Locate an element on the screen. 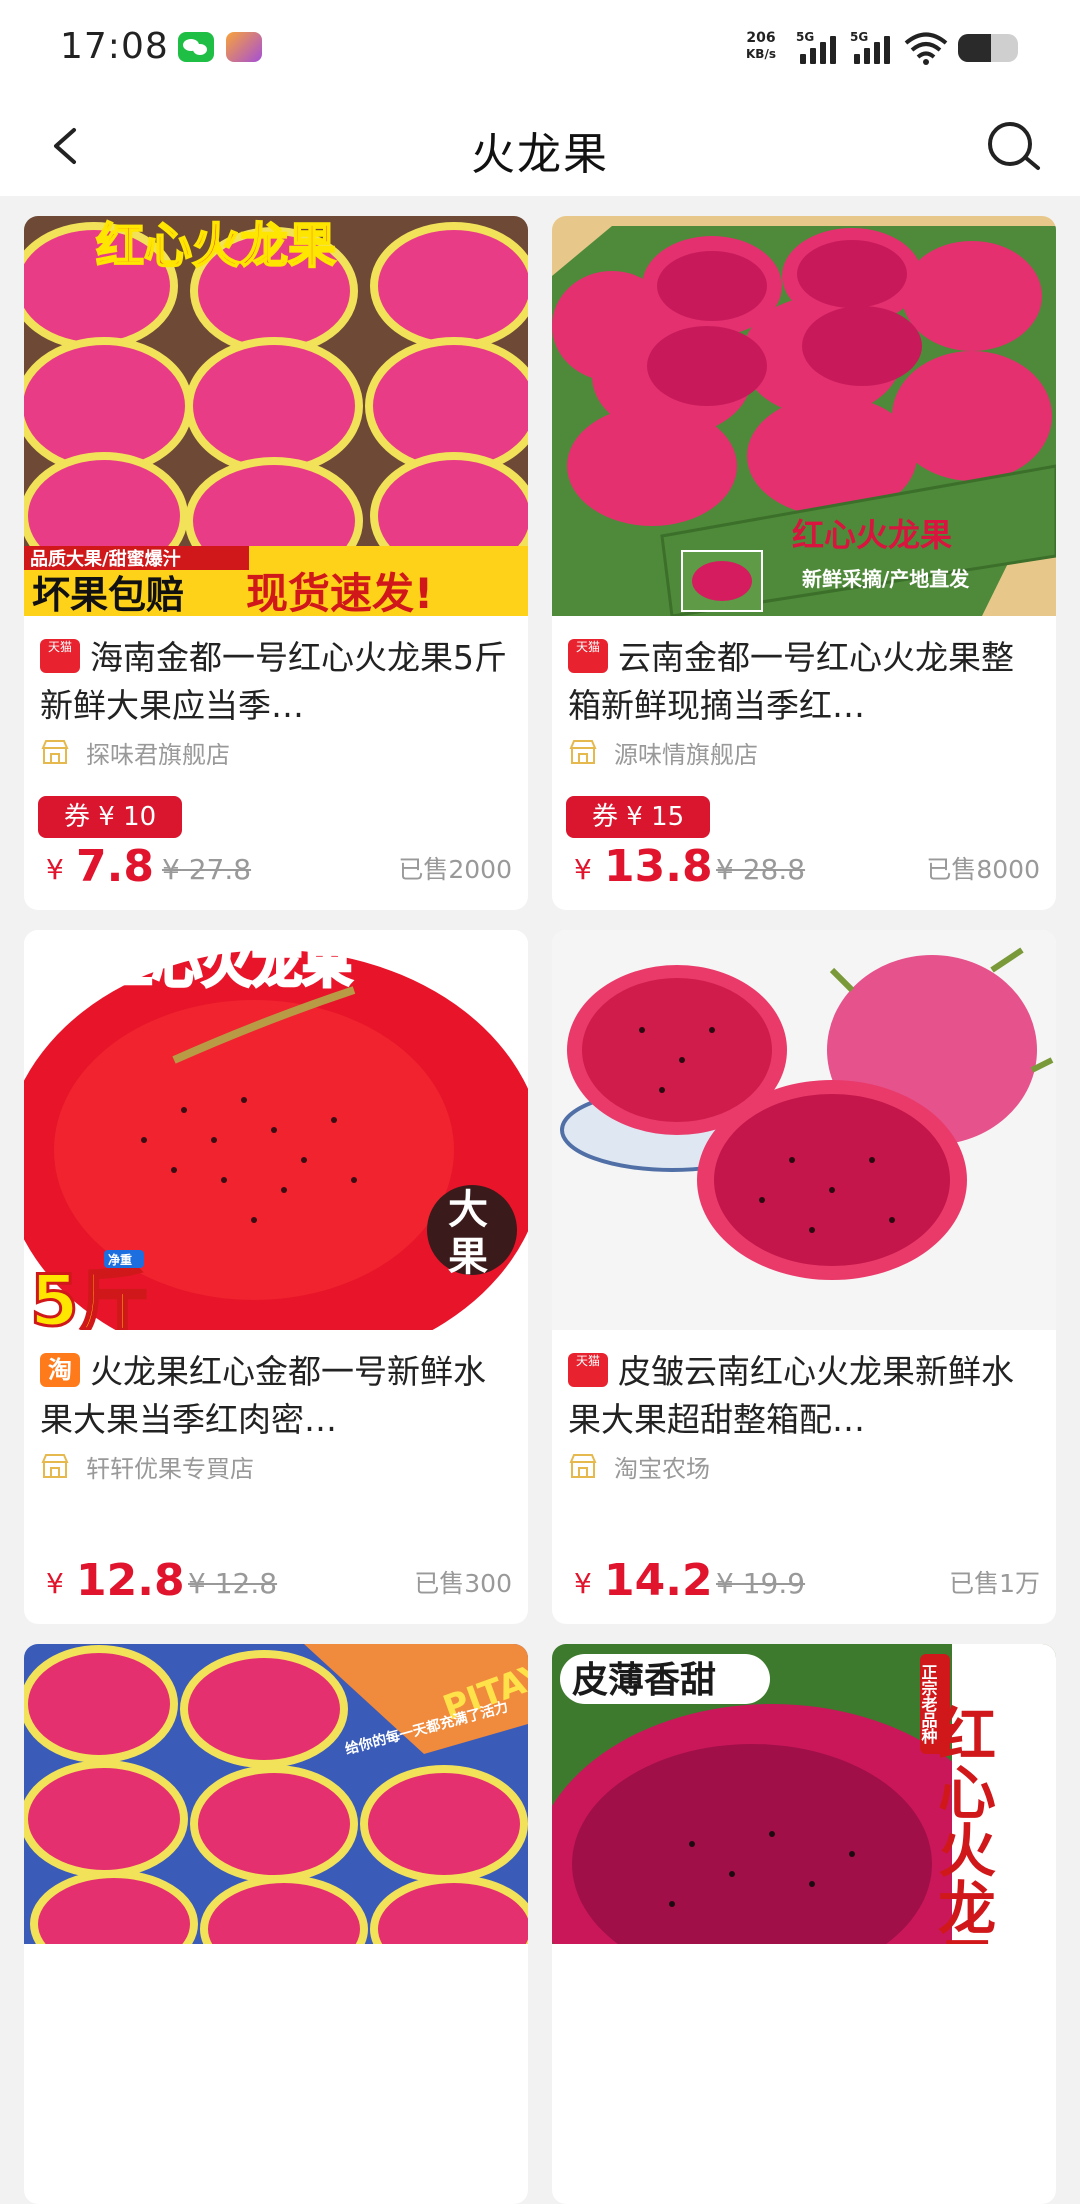  network-speed: 206 KB/s is located at coordinates (761, 46).